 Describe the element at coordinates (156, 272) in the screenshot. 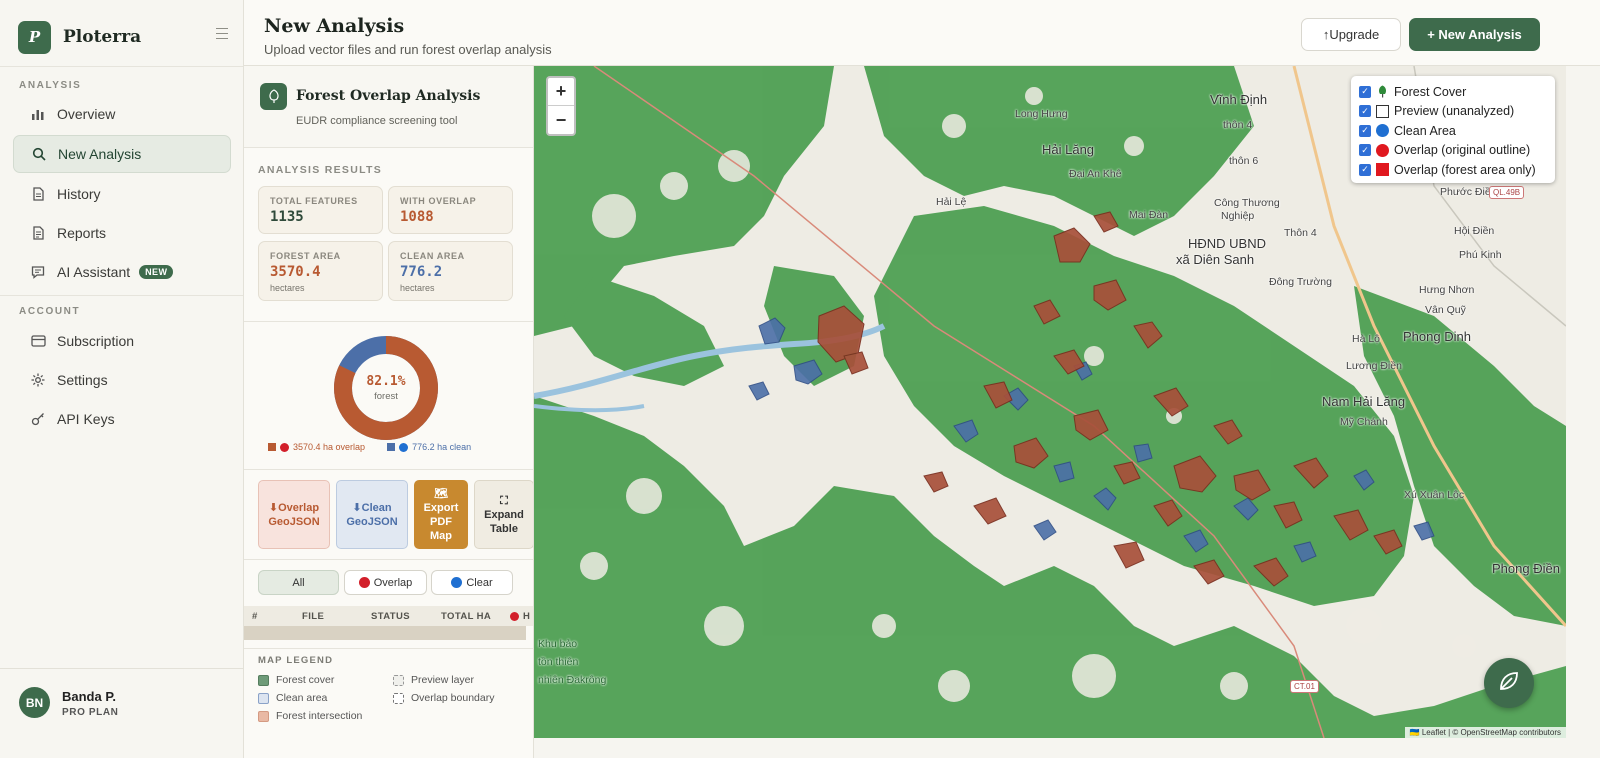

I see `new-badge: NEW` at that location.